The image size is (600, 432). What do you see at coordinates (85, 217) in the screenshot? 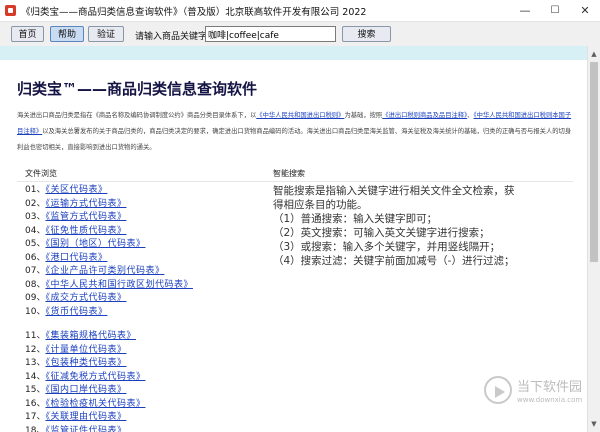
I see `code-table-link: 《监管方式代码表》` at bounding box center [85, 217].